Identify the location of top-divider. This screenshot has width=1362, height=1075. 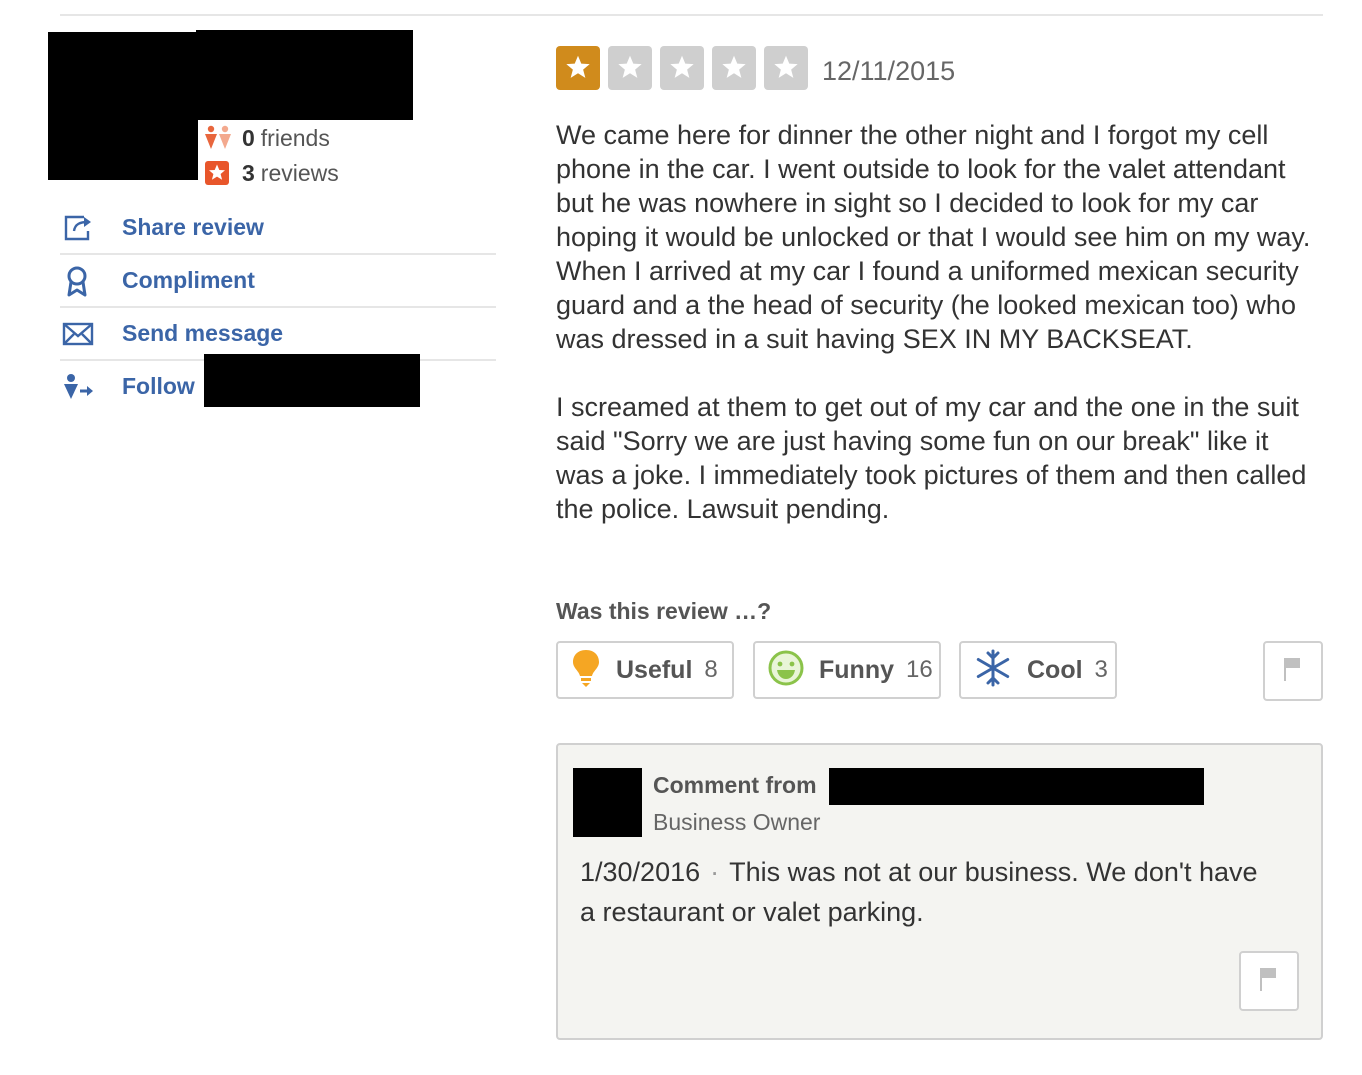
(691, 15).